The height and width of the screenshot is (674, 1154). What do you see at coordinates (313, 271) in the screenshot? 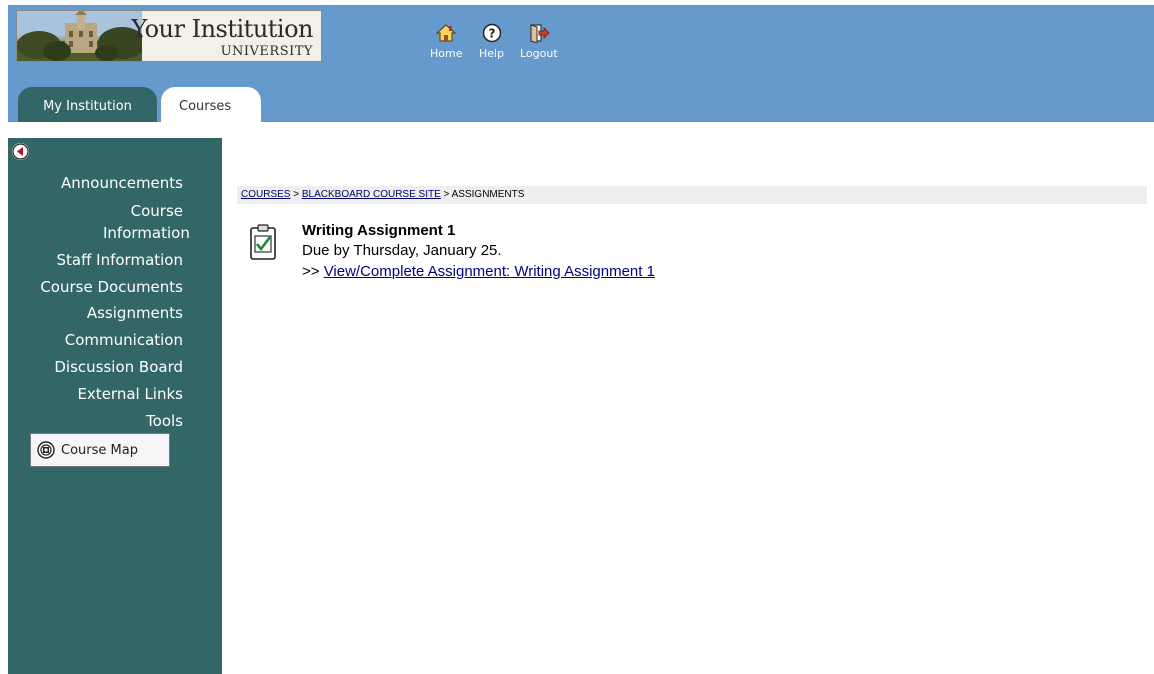
I see `link-prefix: >>` at bounding box center [313, 271].